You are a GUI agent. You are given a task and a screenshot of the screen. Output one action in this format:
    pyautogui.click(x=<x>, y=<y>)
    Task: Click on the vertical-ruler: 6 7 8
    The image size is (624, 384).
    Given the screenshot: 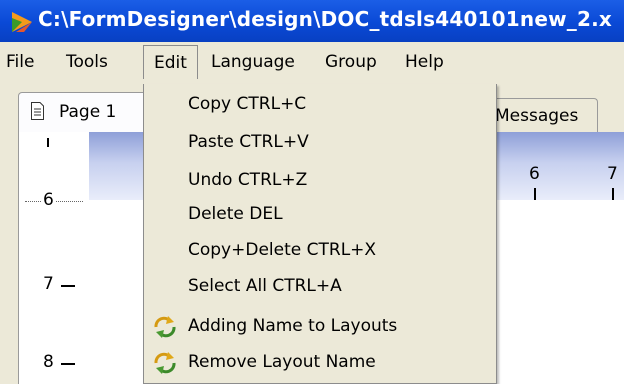 What is the action you would take?
    pyautogui.click(x=54, y=258)
    